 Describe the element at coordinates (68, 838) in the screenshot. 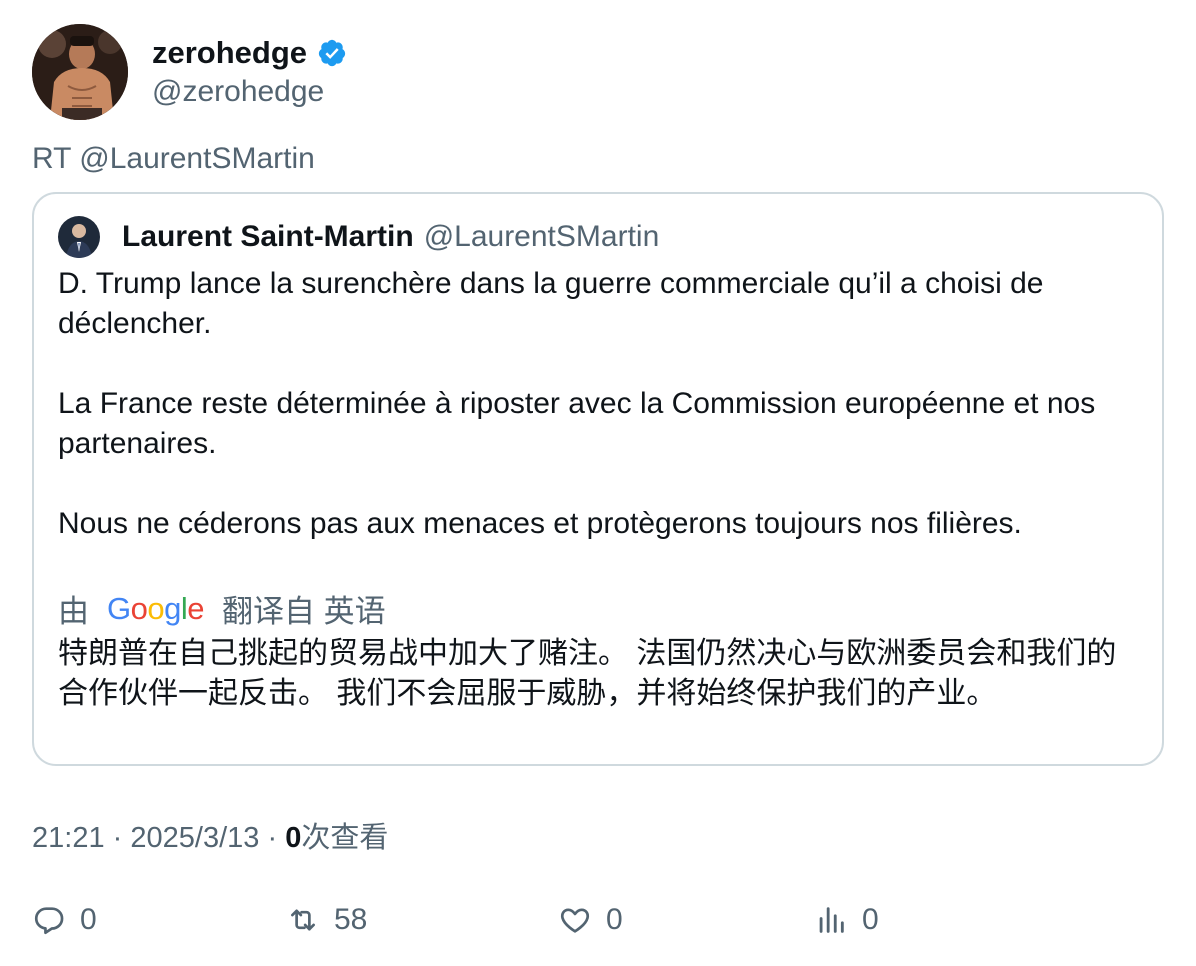

I see `tweet-time: 21:21` at that location.